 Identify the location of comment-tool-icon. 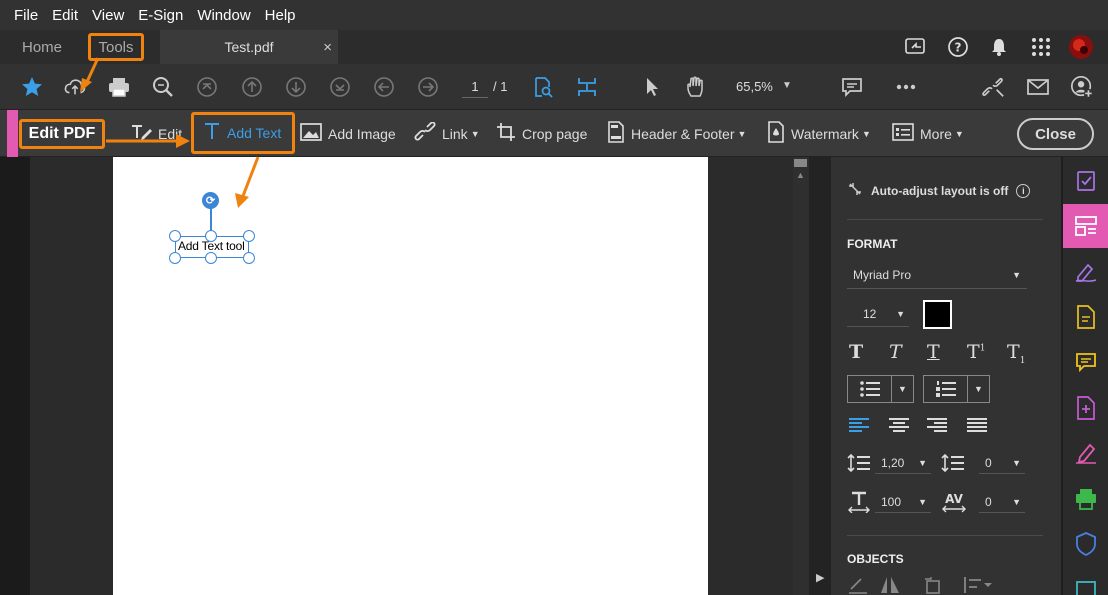
(1086, 362).